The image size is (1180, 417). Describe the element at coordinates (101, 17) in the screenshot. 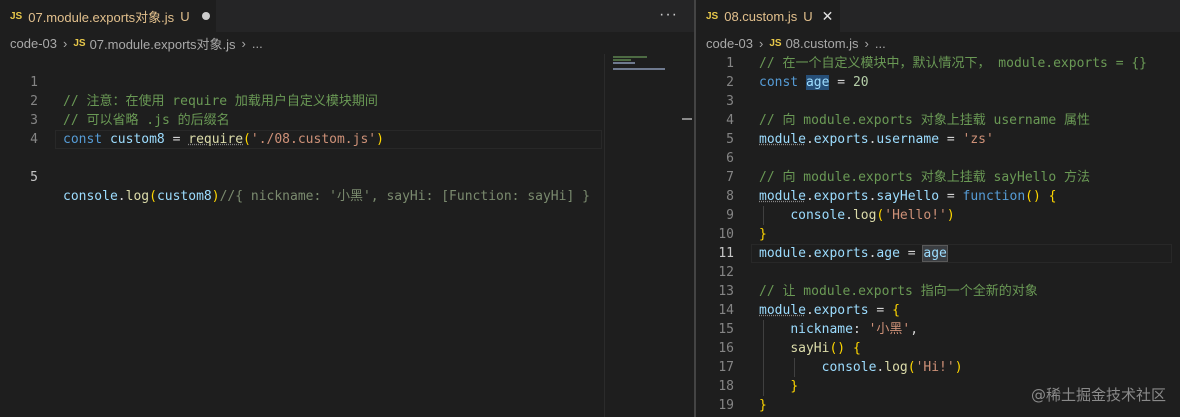

I see `tab-label: 07.module.exports对象.js` at that location.